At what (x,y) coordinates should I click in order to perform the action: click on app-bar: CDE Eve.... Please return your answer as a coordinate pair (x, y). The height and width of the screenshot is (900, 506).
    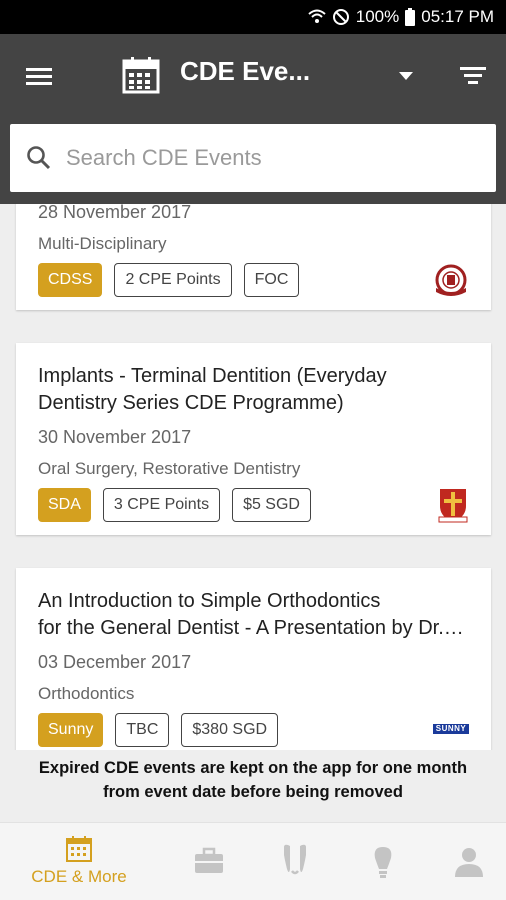
    Looking at the image, I should click on (253, 78).